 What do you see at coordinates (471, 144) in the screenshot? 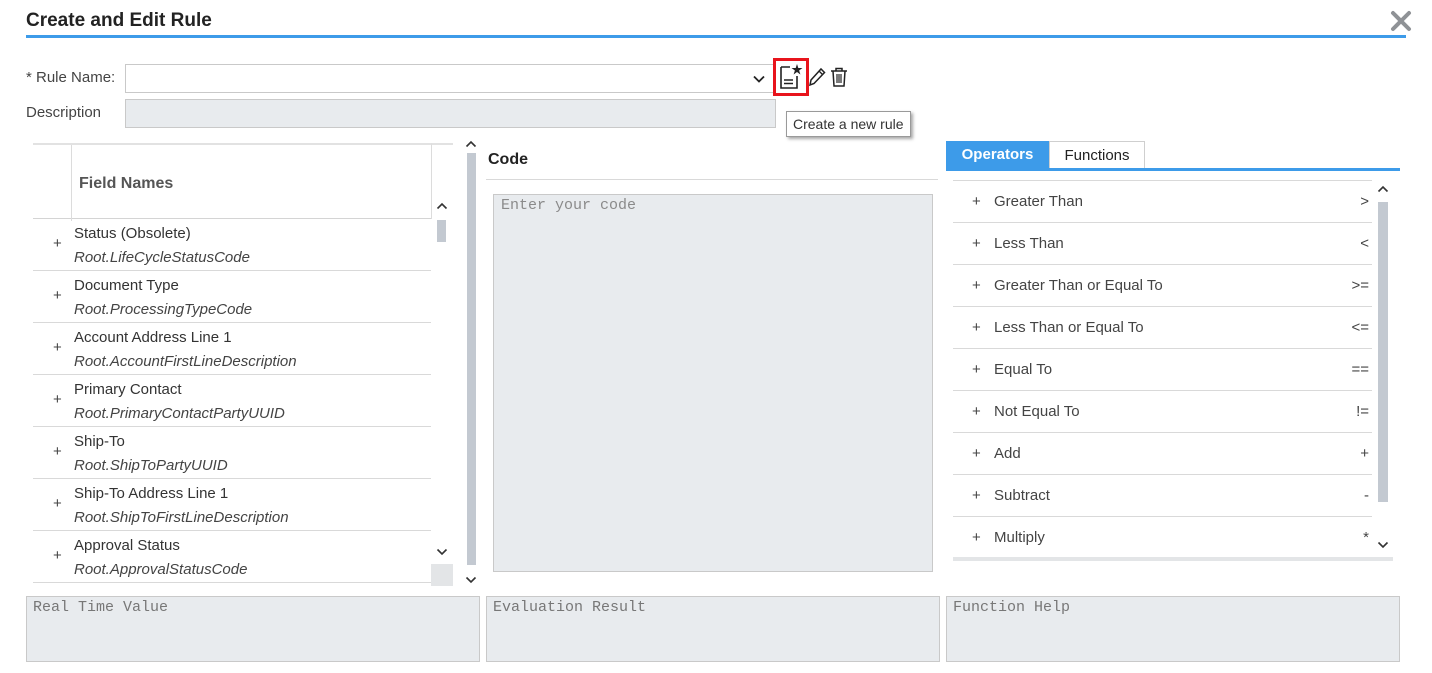
I see `splitter-up-icon` at bounding box center [471, 144].